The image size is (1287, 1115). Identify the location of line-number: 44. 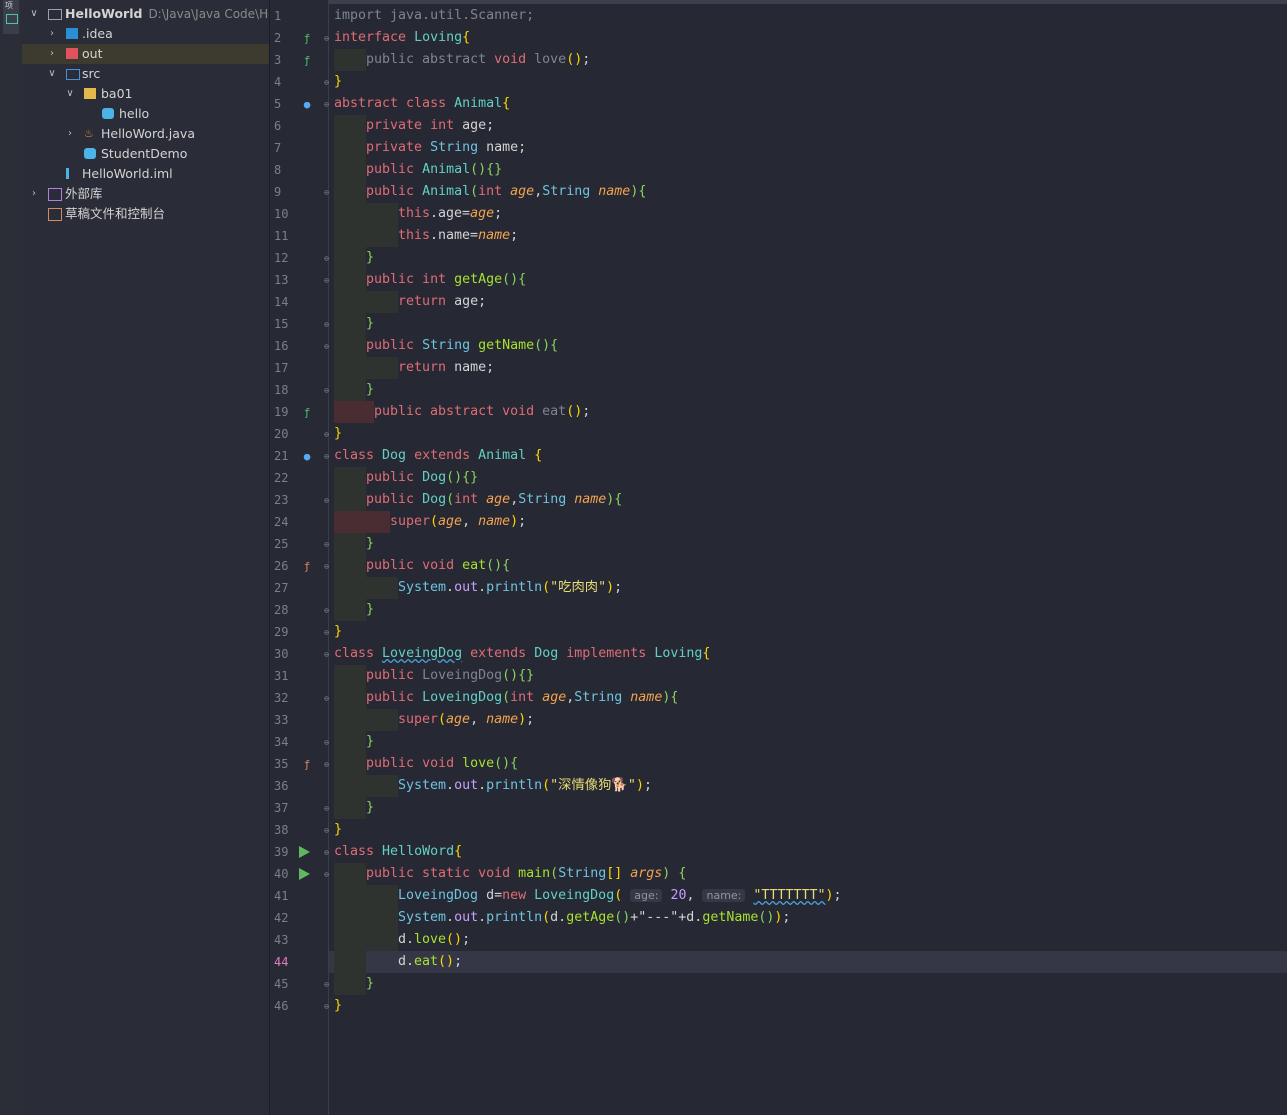
(281, 962).